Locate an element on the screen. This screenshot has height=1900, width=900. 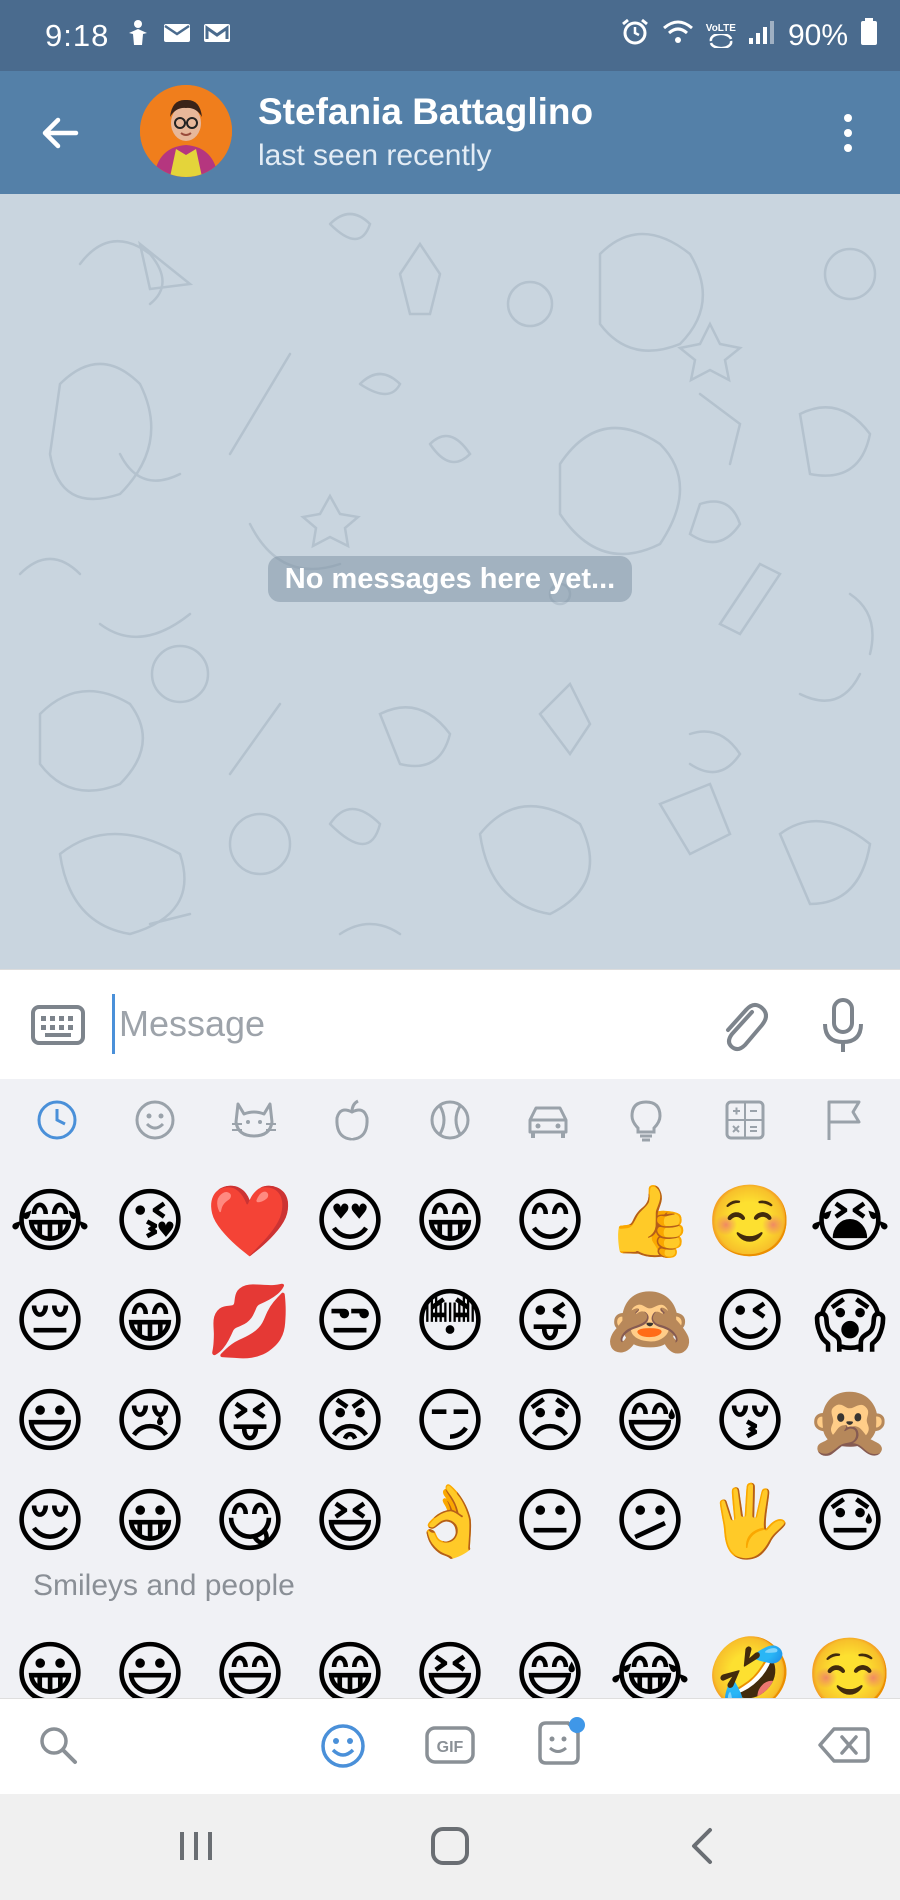
emoji: 😜 is located at coordinates (550, 1321).